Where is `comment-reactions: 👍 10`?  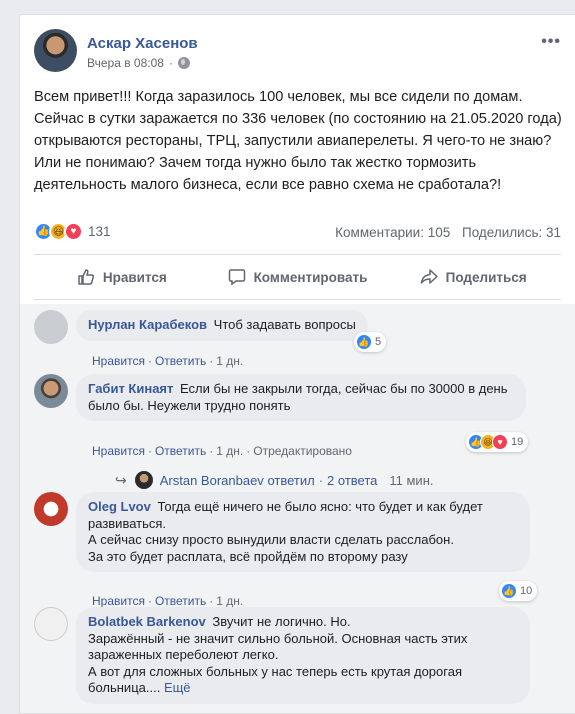 comment-reactions: 👍 10 is located at coordinates (518, 591).